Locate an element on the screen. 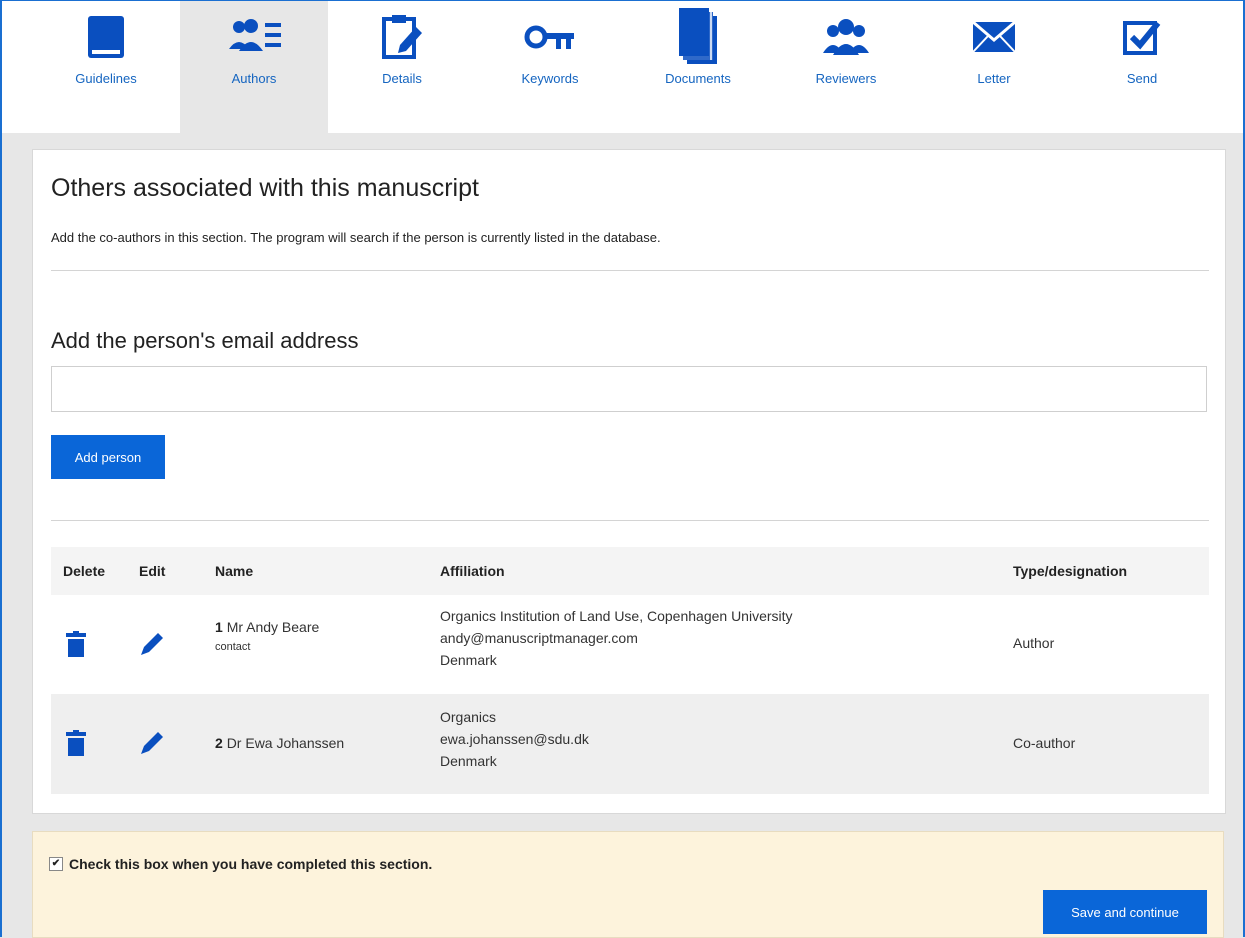  email-heading: Add the person's email address is located at coordinates (205, 340).